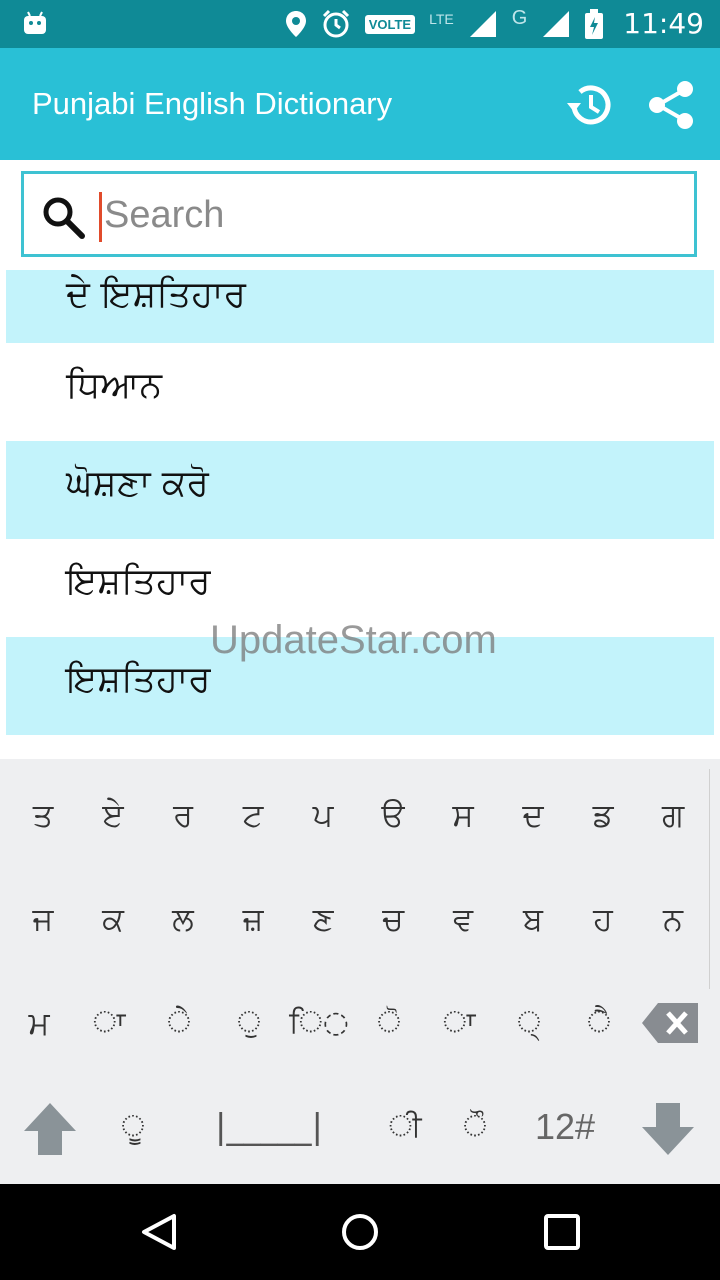 This screenshot has height=1280, width=720. What do you see at coordinates (249, 1023) in the screenshot?
I see `key: ◌ੁ` at bounding box center [249, 1023].